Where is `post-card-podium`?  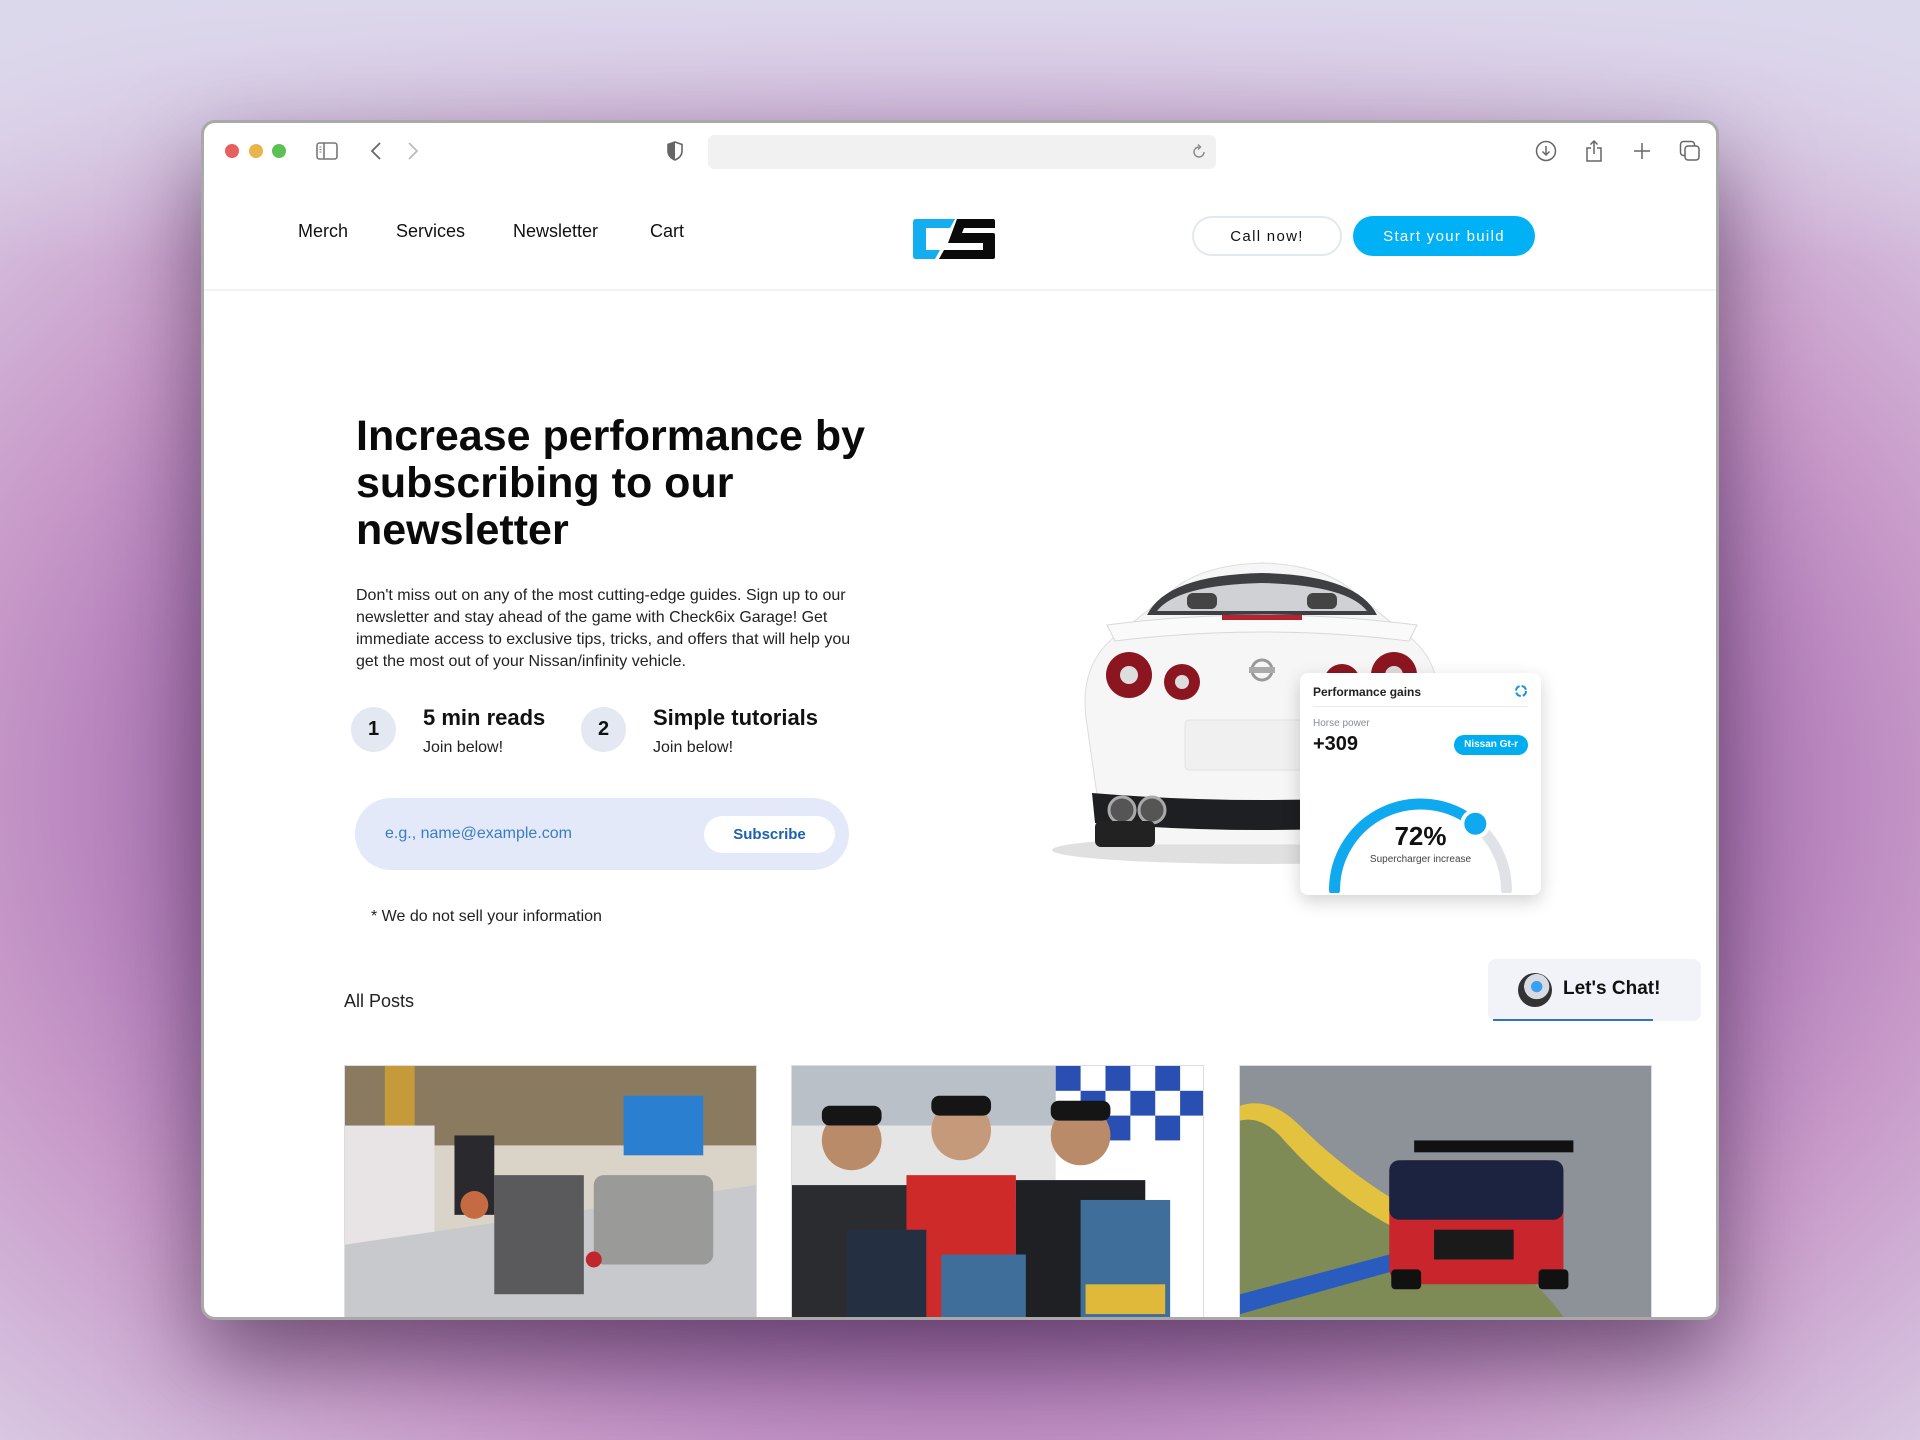
post-card-podium is located at coordinates (997, 1191).